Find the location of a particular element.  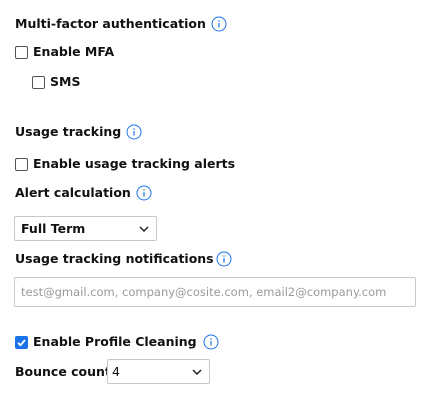

usage-alerts-checkbox-row: Enable usage tracking alerts is located at coordinates (125, 164).